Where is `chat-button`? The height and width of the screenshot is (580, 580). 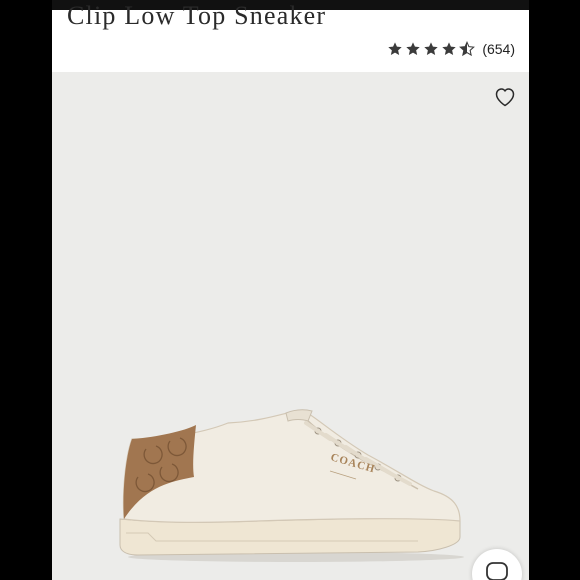 chat-button is located at coordinates (497, 564).